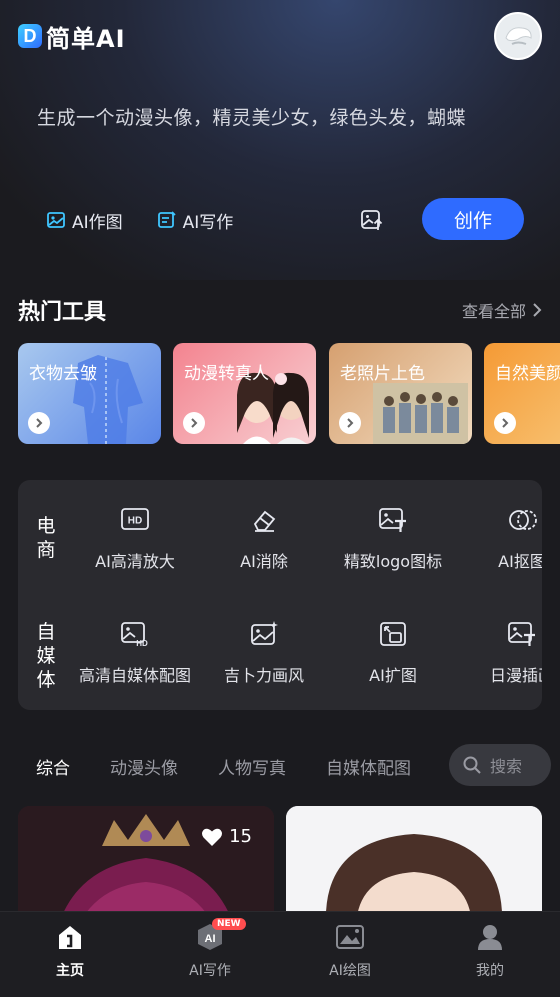 The width and height of the screenshot is (560, 997). I want to click on hot-tool-carousel: 衣物去皱 动漫转真人 老照片上色 自然美颜, so click(289, 393).